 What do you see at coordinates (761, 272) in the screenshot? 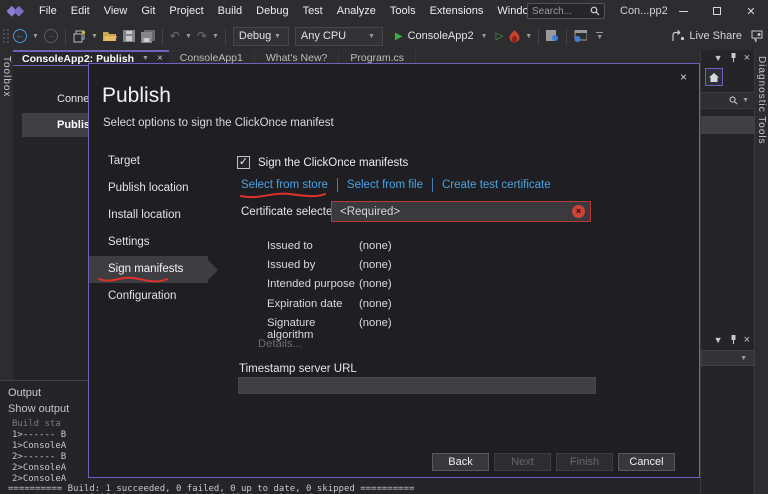
I see `diagnostic-tools-tool-tab: Diagnostic Tools` at bounding box center [761, 272].